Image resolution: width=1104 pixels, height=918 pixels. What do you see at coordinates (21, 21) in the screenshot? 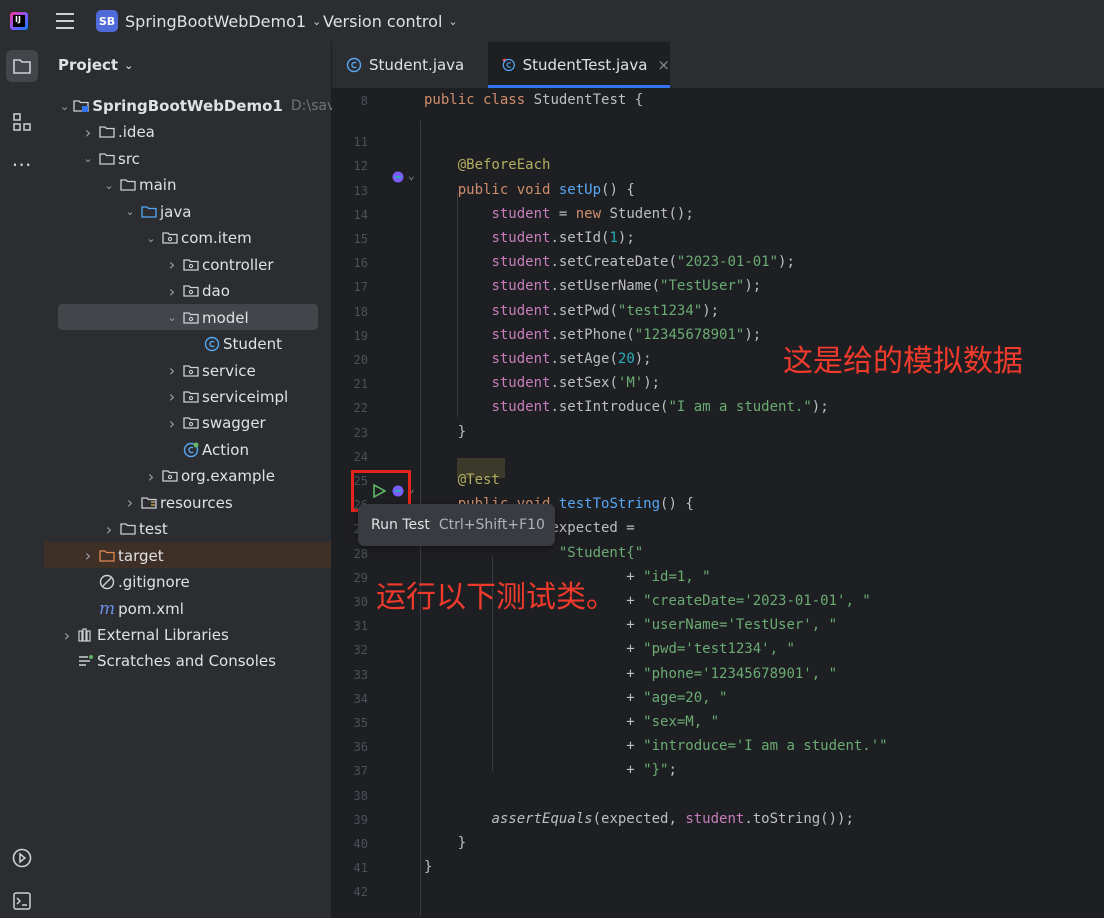
I see `intellij-logo-icon: IJ` at bounding box center [21, 21].